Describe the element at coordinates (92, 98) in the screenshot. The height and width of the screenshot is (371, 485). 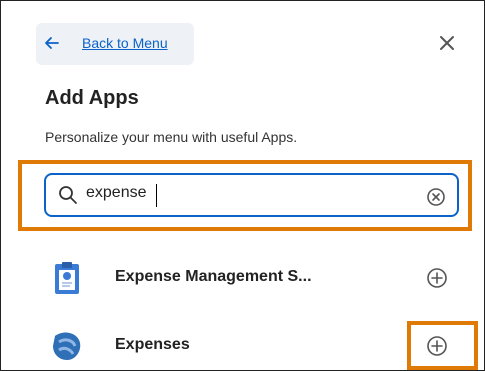
I see `page-title: Add Apps` at that location.